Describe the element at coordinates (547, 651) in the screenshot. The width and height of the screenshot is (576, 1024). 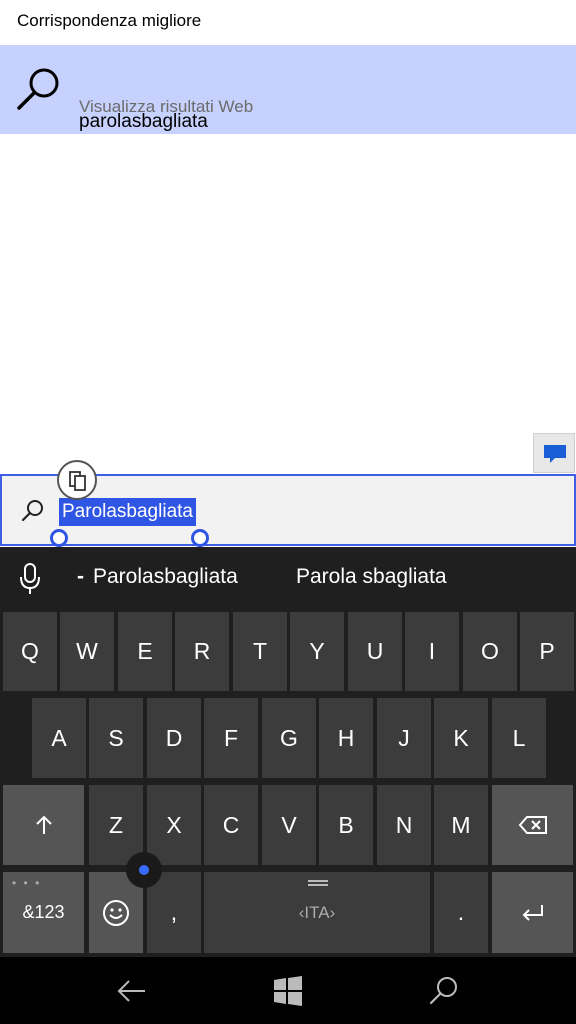
I see `key-p: P` at that location.